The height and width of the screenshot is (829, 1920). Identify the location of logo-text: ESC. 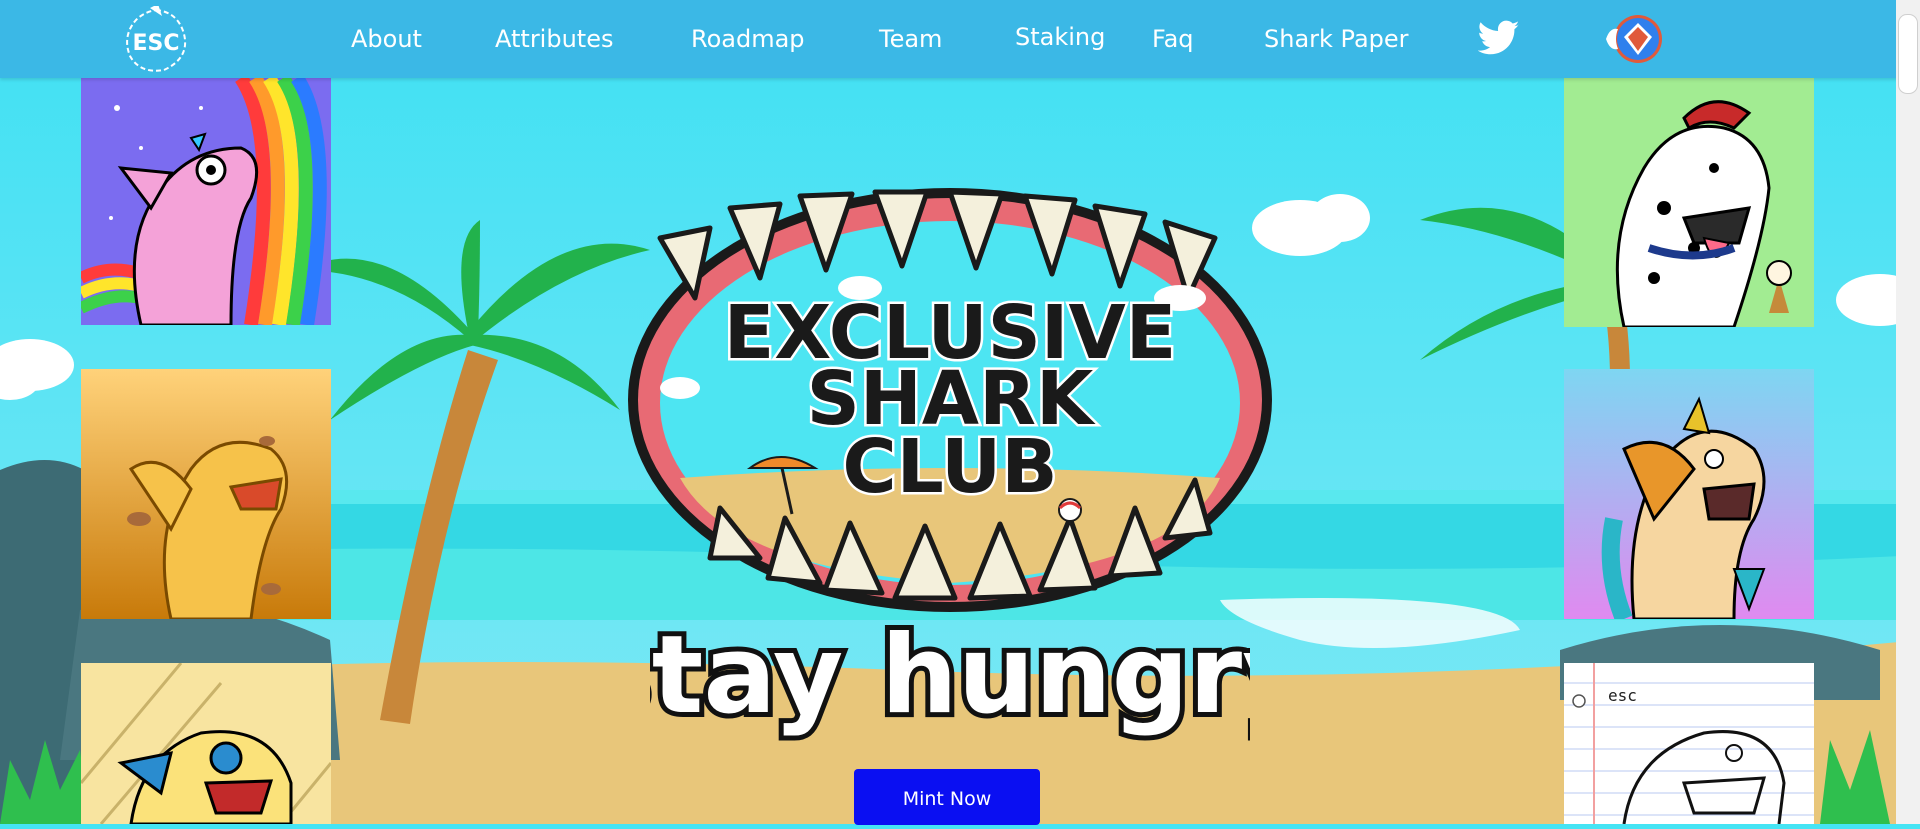
(155, 43).